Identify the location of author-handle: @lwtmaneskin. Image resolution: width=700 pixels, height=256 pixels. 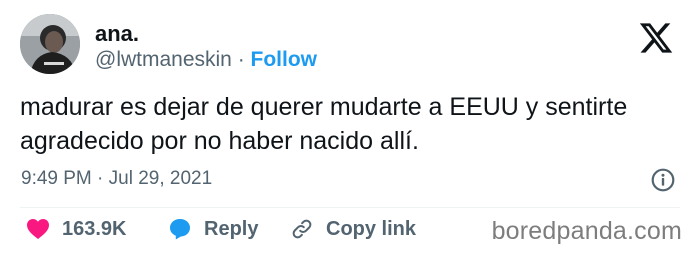
(163, 59).